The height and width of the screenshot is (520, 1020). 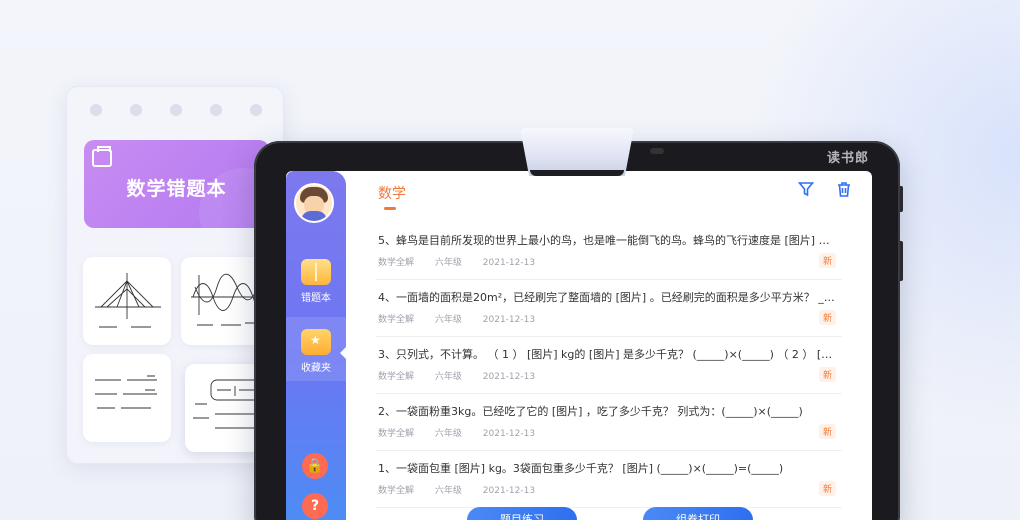 I want to click on help-icon: ?, so click(x=315, y=506).